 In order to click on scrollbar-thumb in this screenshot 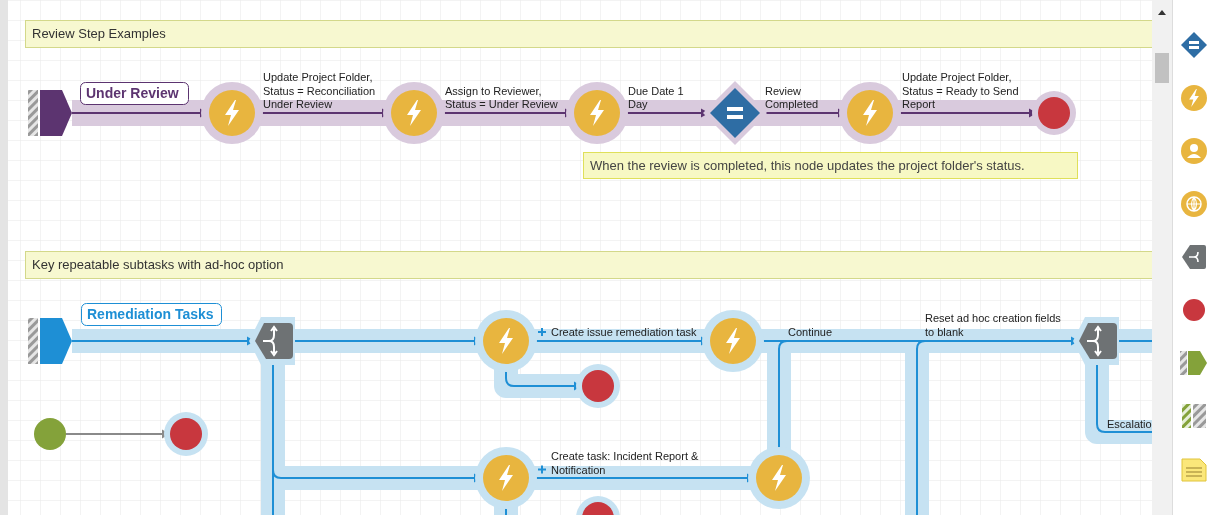, I will do `click(1162, 68)`.